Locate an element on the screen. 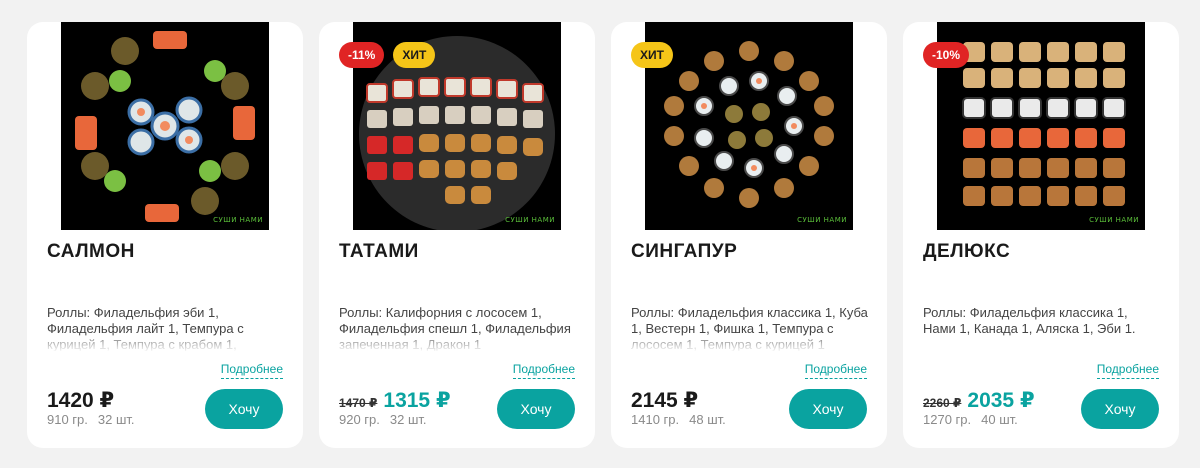 This screenshot has height=468, width=1200. product-meta: 1410 гр. 48 шт. is located at coordinates (678, 419).